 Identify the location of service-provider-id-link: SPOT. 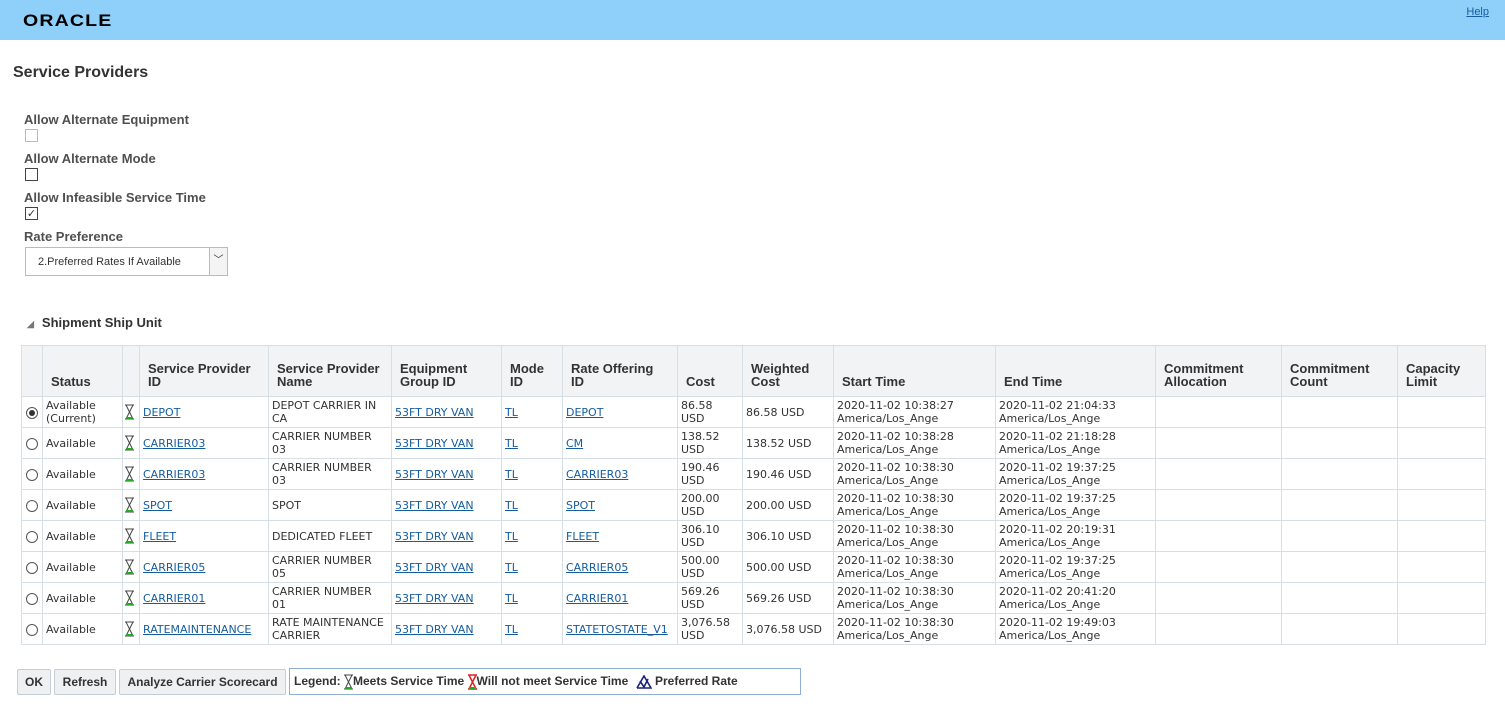
(157, 505).